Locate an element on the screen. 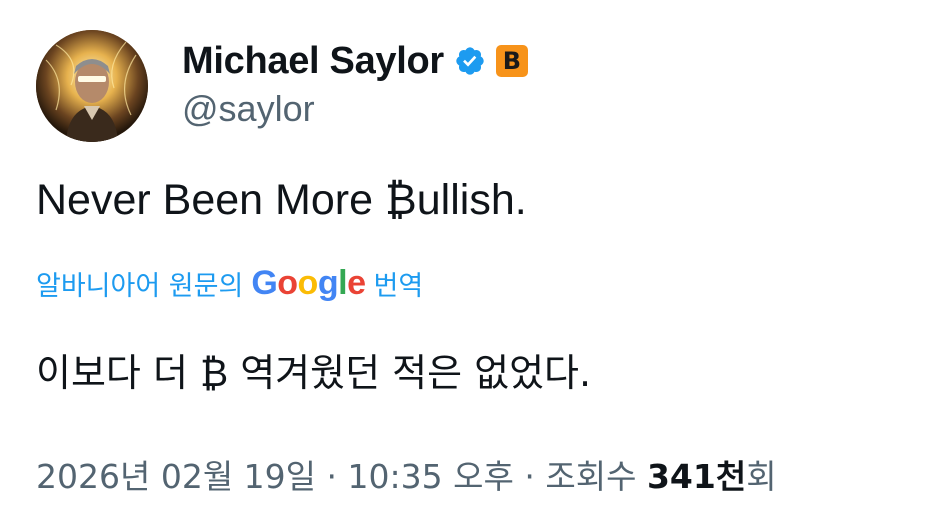 Image resolution: width=935 pixels, height=527 pixels. author-name-row: Michael Saylor B is located at coordinates (355, 61).